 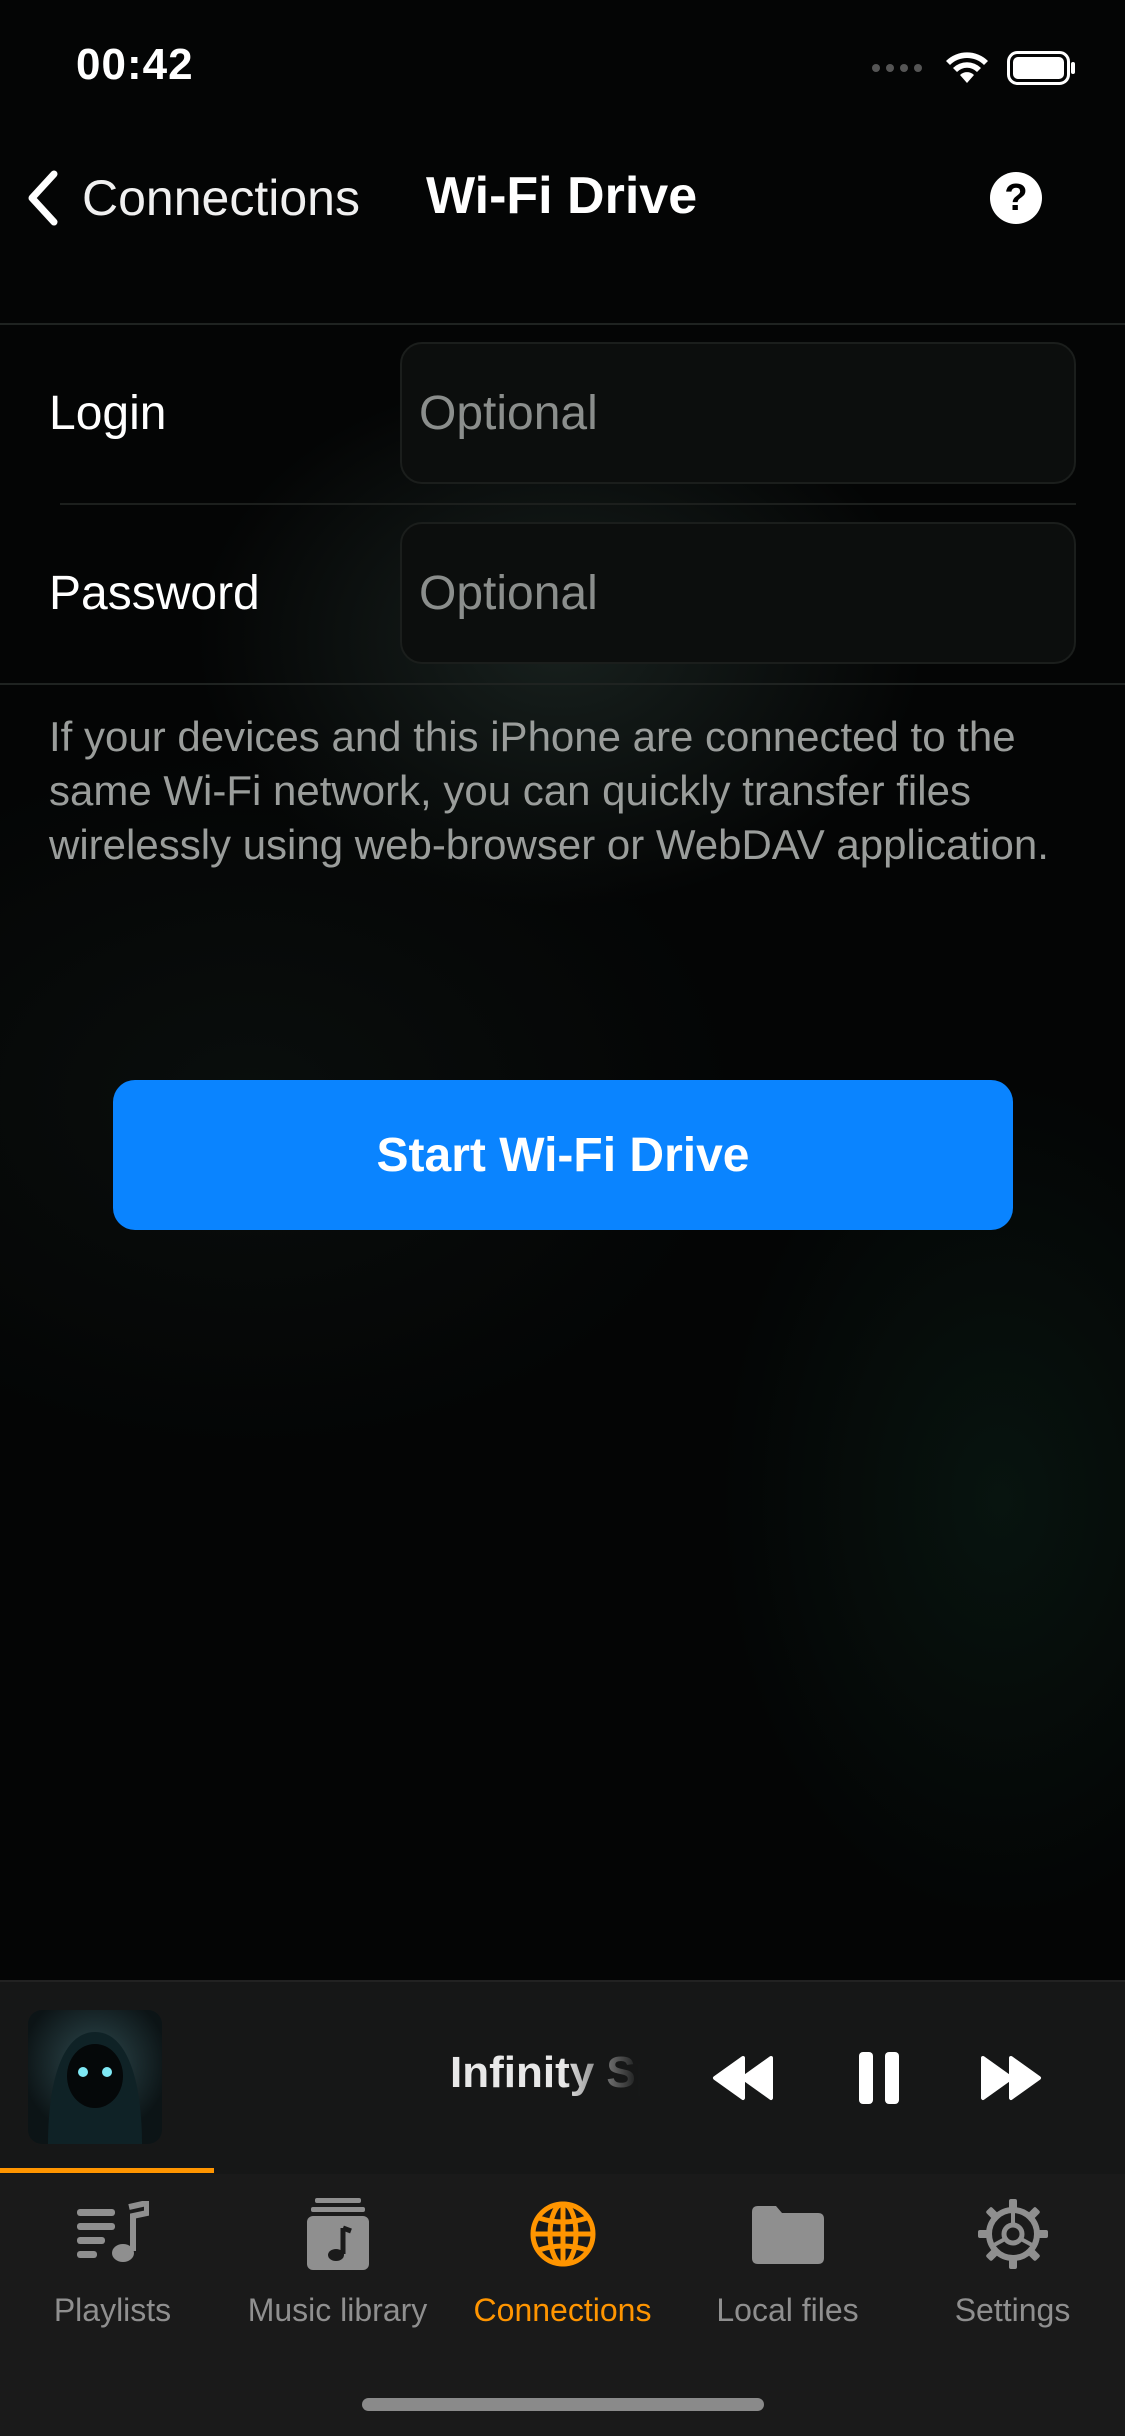 I want to click on wifi-icon, so click(x=967, y=67).